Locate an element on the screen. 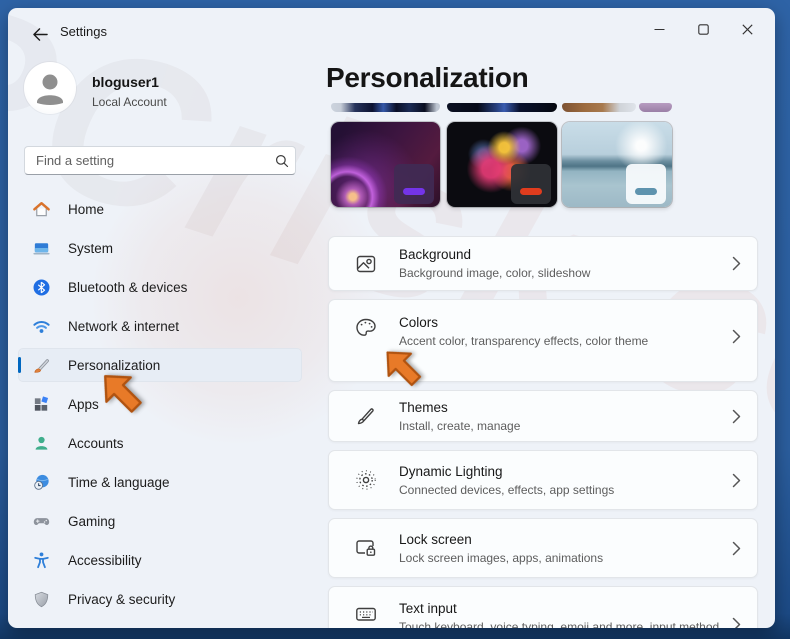 Image resolution: width=790 pixels, height=639 pixels. search-input is located at coordinates (147, 160).